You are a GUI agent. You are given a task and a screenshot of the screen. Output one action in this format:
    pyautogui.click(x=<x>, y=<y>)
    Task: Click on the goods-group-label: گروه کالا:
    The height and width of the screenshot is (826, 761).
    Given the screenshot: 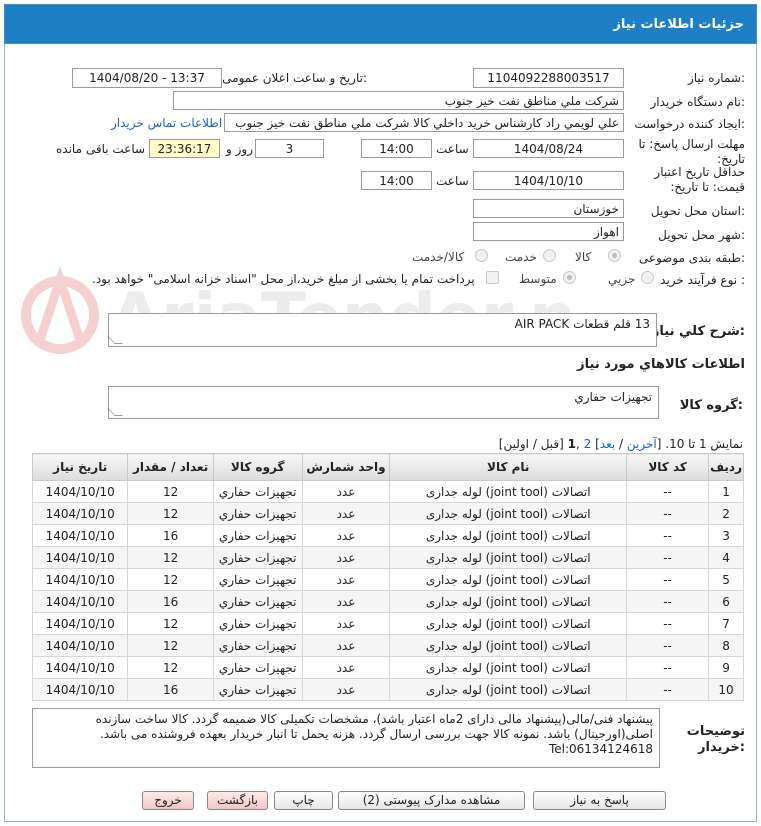 What is the action you would take?
    pyautogui.click(x=711, y=405)
    